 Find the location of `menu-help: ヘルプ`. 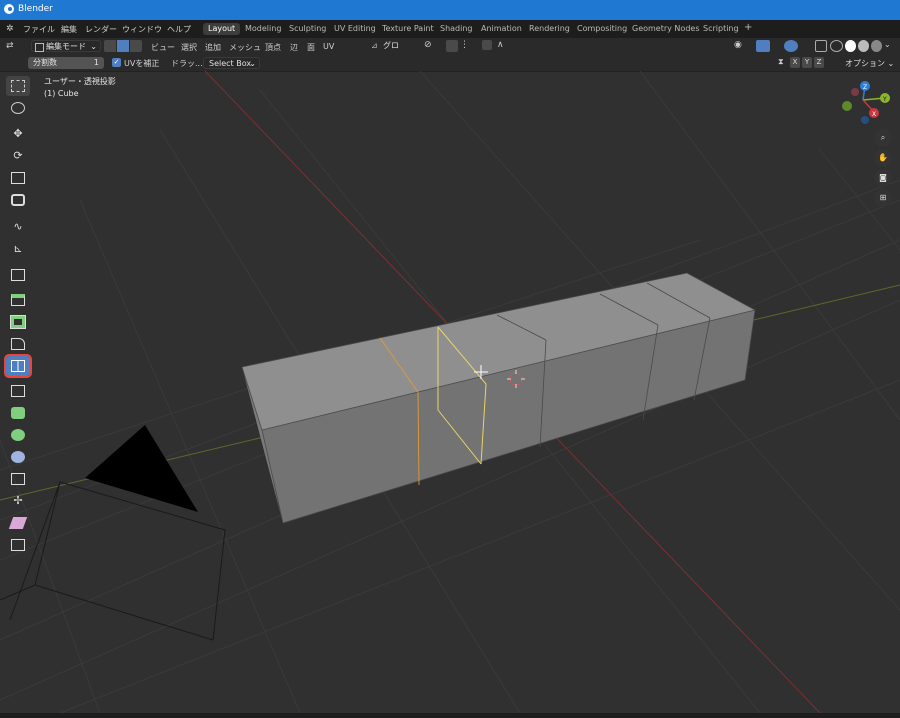

menu-help: ヘルプ is located at coordinates (179, 29).